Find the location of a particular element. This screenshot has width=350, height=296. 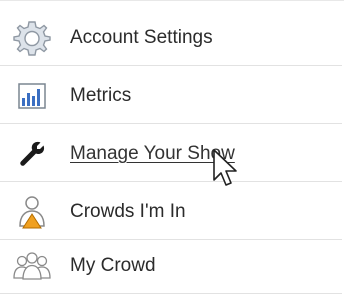

menu-item-label: Account Settings is located at coordinates (141, 37).